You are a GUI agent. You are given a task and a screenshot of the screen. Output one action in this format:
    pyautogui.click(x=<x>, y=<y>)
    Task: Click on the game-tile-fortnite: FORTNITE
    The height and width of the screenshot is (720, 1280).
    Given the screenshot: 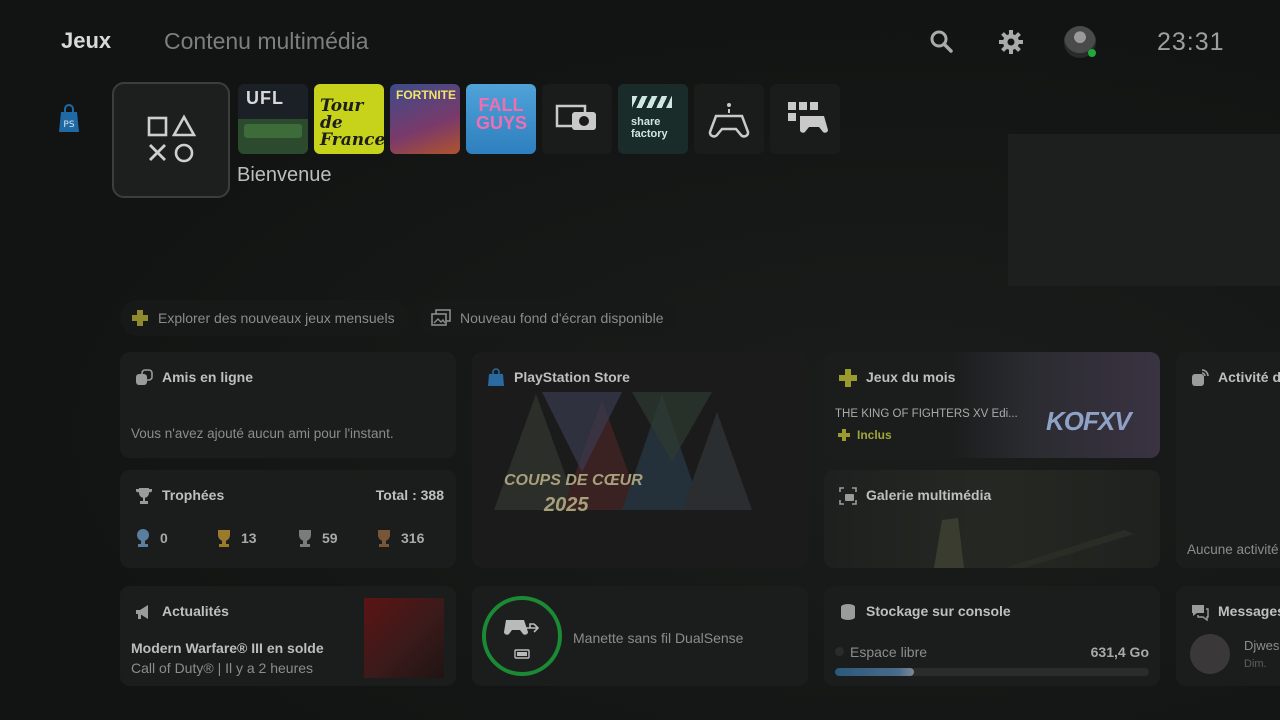 What is the action you would take?
    pyautogui.click(x=425, y=119)
    